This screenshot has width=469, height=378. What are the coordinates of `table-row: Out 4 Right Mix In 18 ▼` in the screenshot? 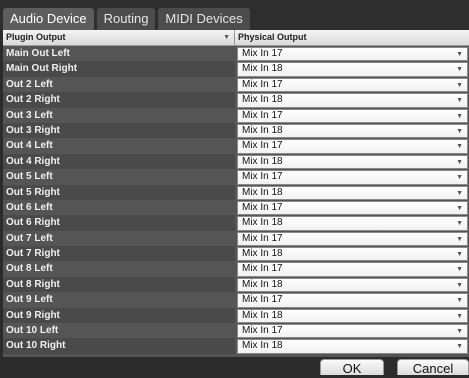 It's located at (236, 161).